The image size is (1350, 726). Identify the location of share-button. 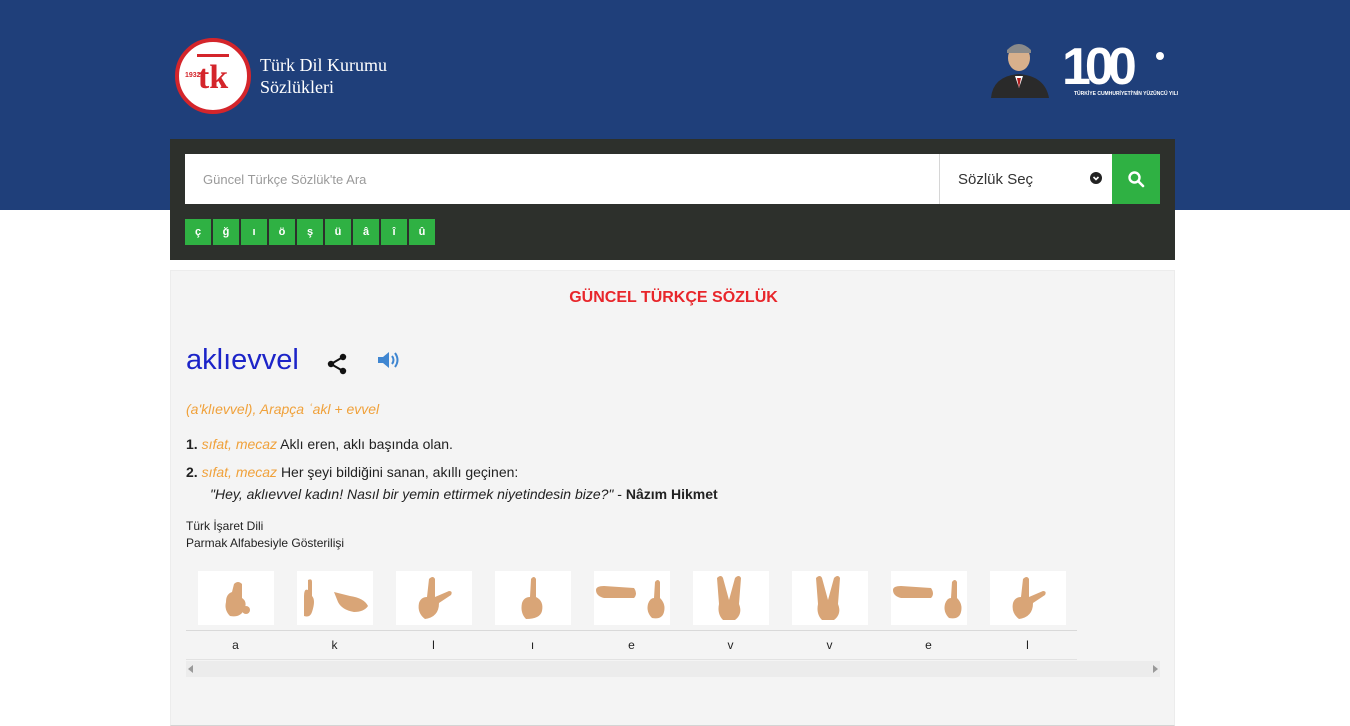
(337, 366).